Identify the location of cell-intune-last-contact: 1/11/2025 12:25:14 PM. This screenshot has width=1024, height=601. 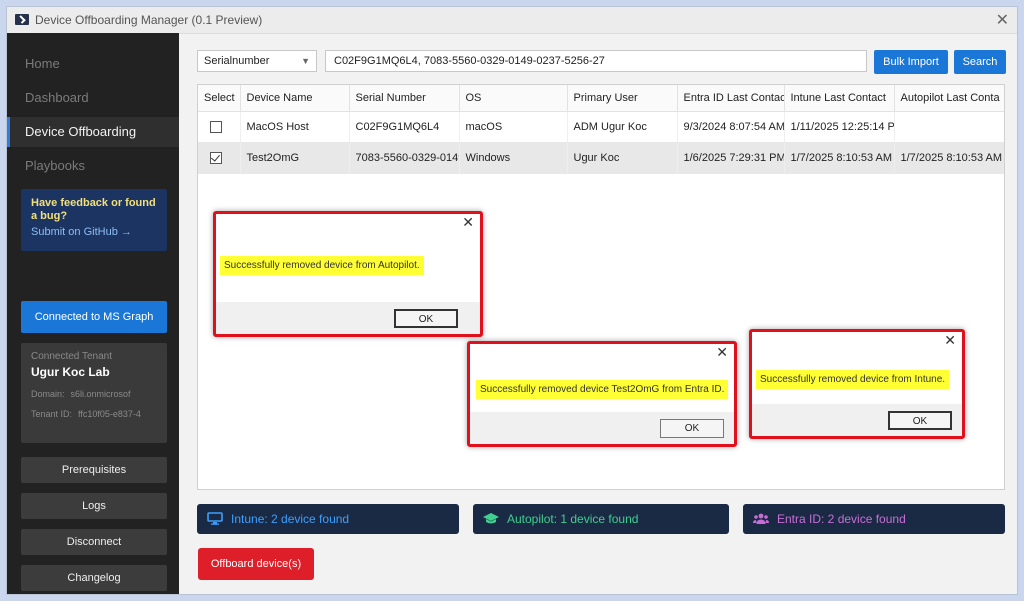
(839, 127).